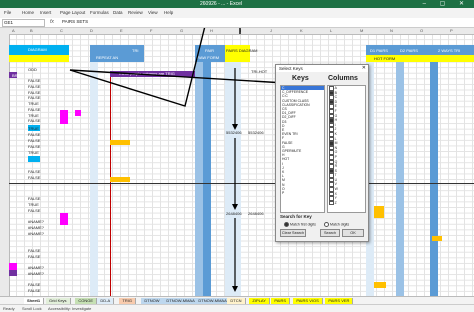  What do you see at coordinates (336, 166) in the screenshot?
I see `column-checkbox-label: R` at bounding box center [336, 166].